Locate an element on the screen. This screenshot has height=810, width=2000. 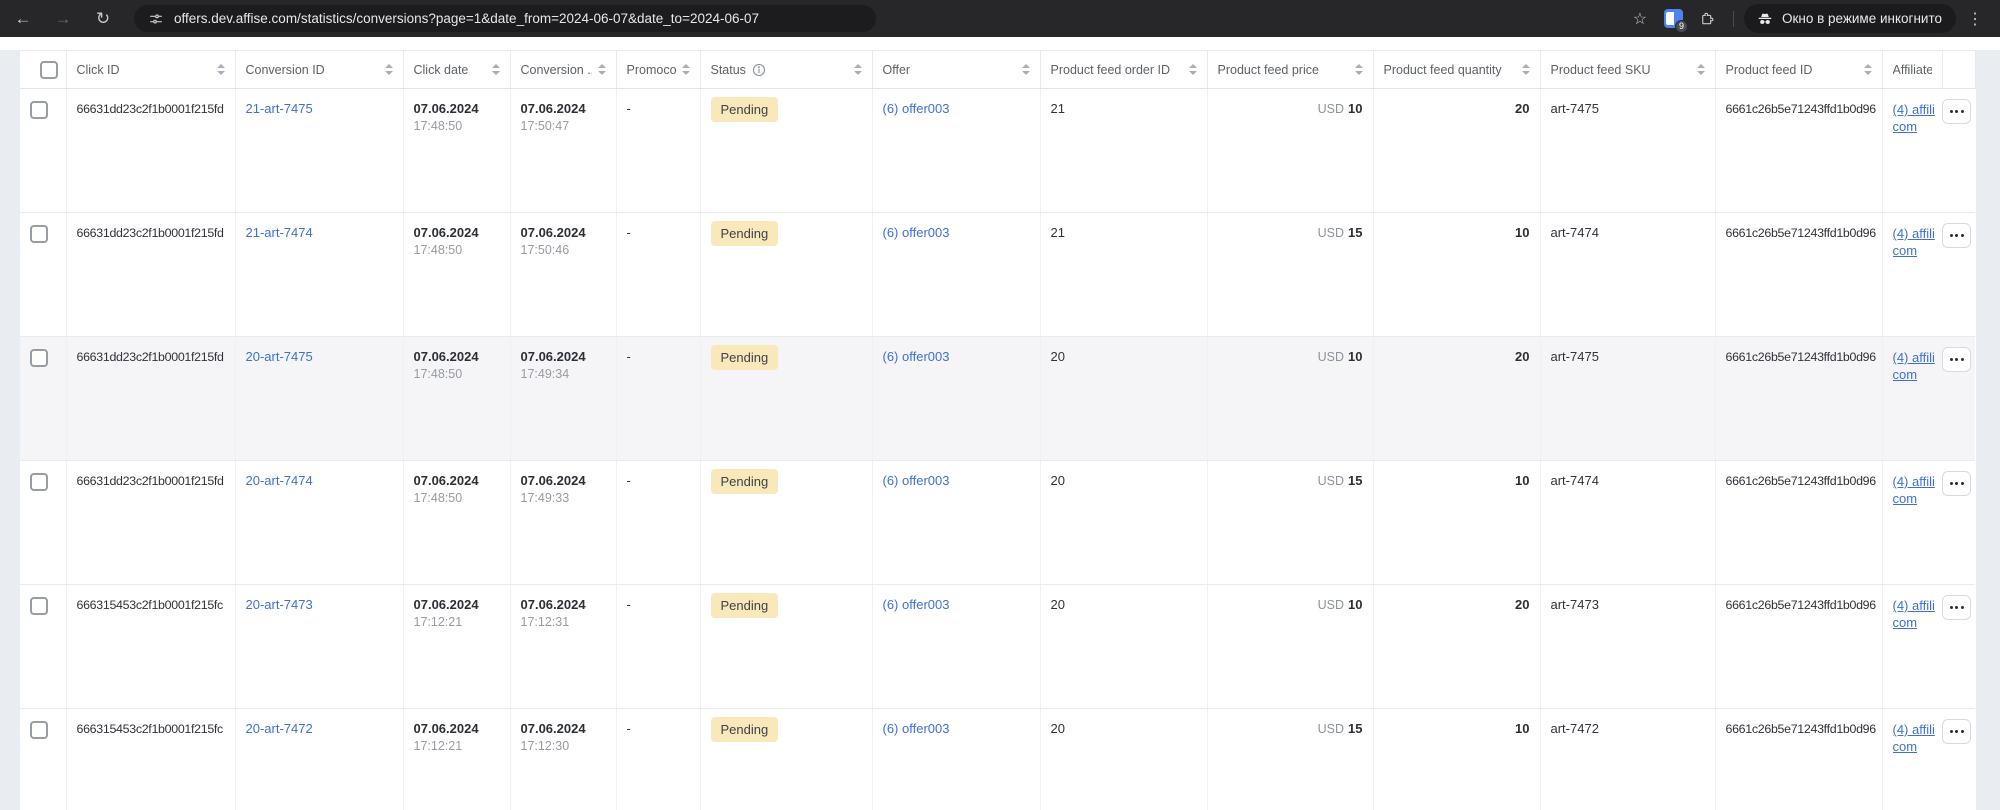
site-info-icon is located at coordinates (156, 19).